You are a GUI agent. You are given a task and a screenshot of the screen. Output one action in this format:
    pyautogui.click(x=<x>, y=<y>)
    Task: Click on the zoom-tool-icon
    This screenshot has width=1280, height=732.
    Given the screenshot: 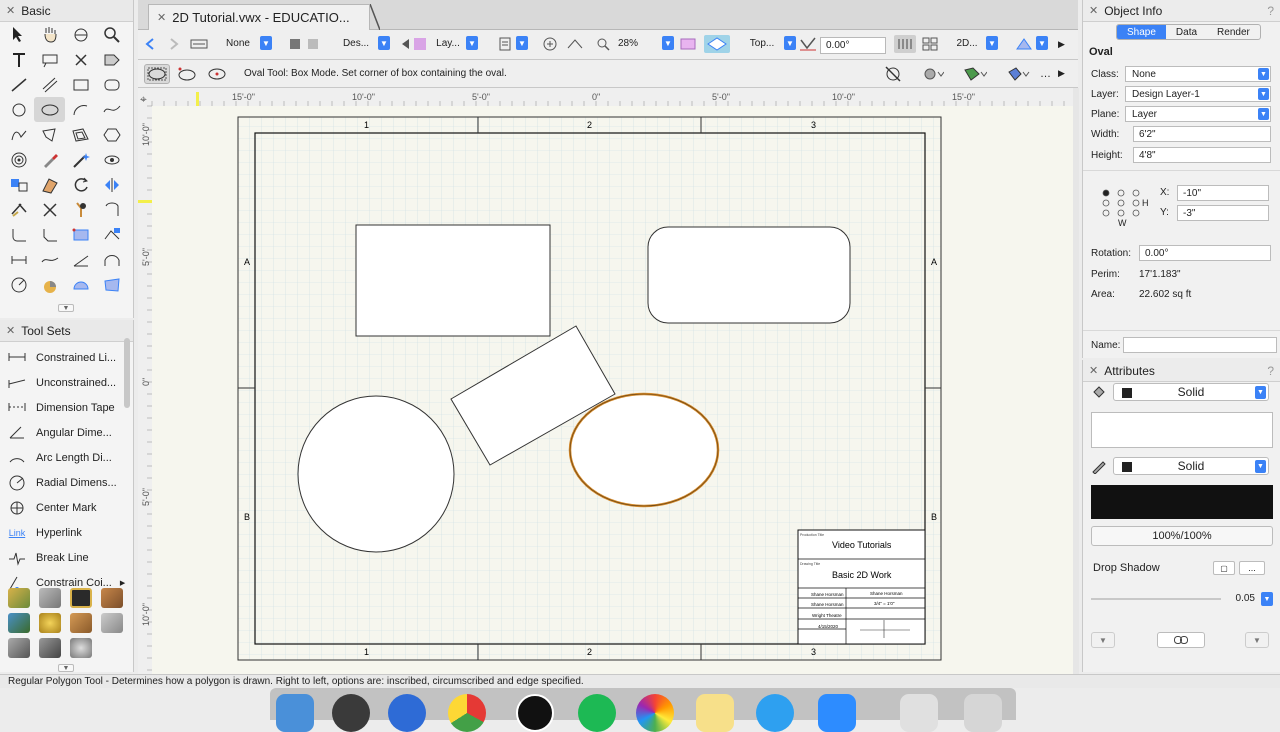 What is the action you would take?
    pyautogui.click(x=111, y=34)
    